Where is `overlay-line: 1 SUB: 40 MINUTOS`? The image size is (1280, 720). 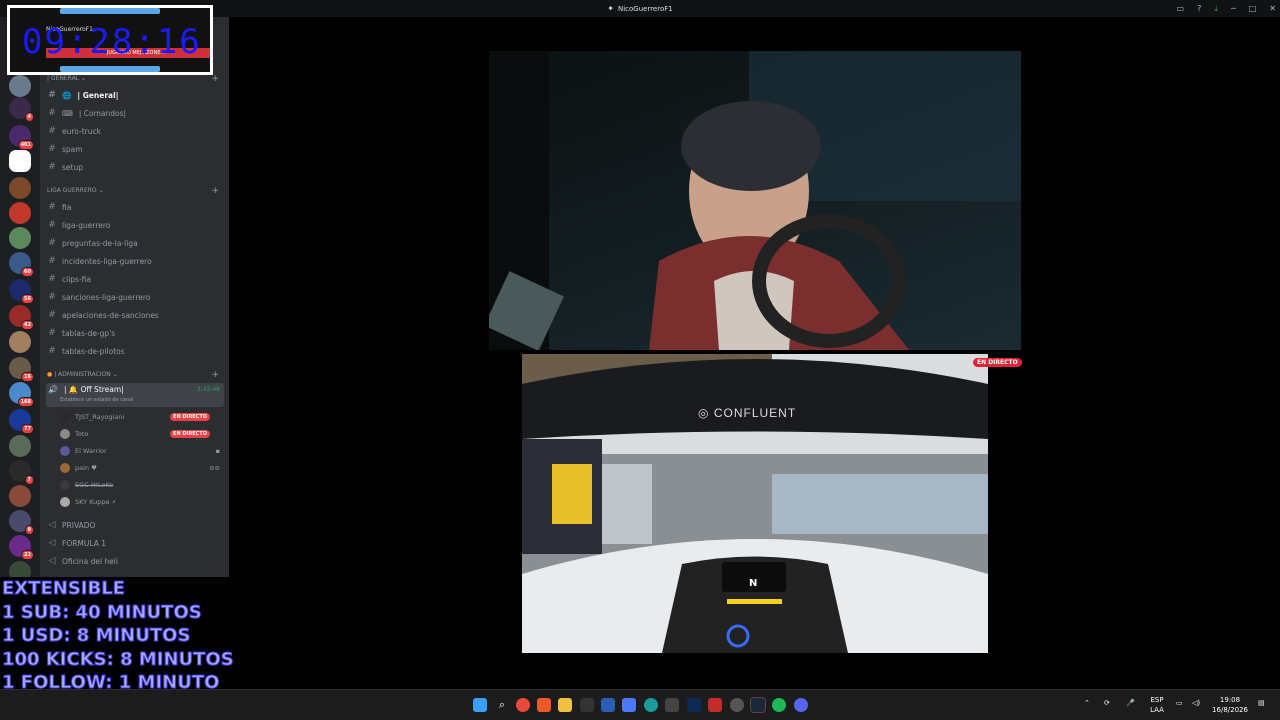
overlay-line: 1 SUB: 40 MINUTOS is located at coordinates (102, 612).